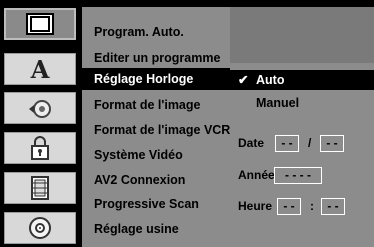  What do you see at coordinates (298, 175) in the screenshot?
I see `annee-field: - - - -` at bounding box center [298, 175].